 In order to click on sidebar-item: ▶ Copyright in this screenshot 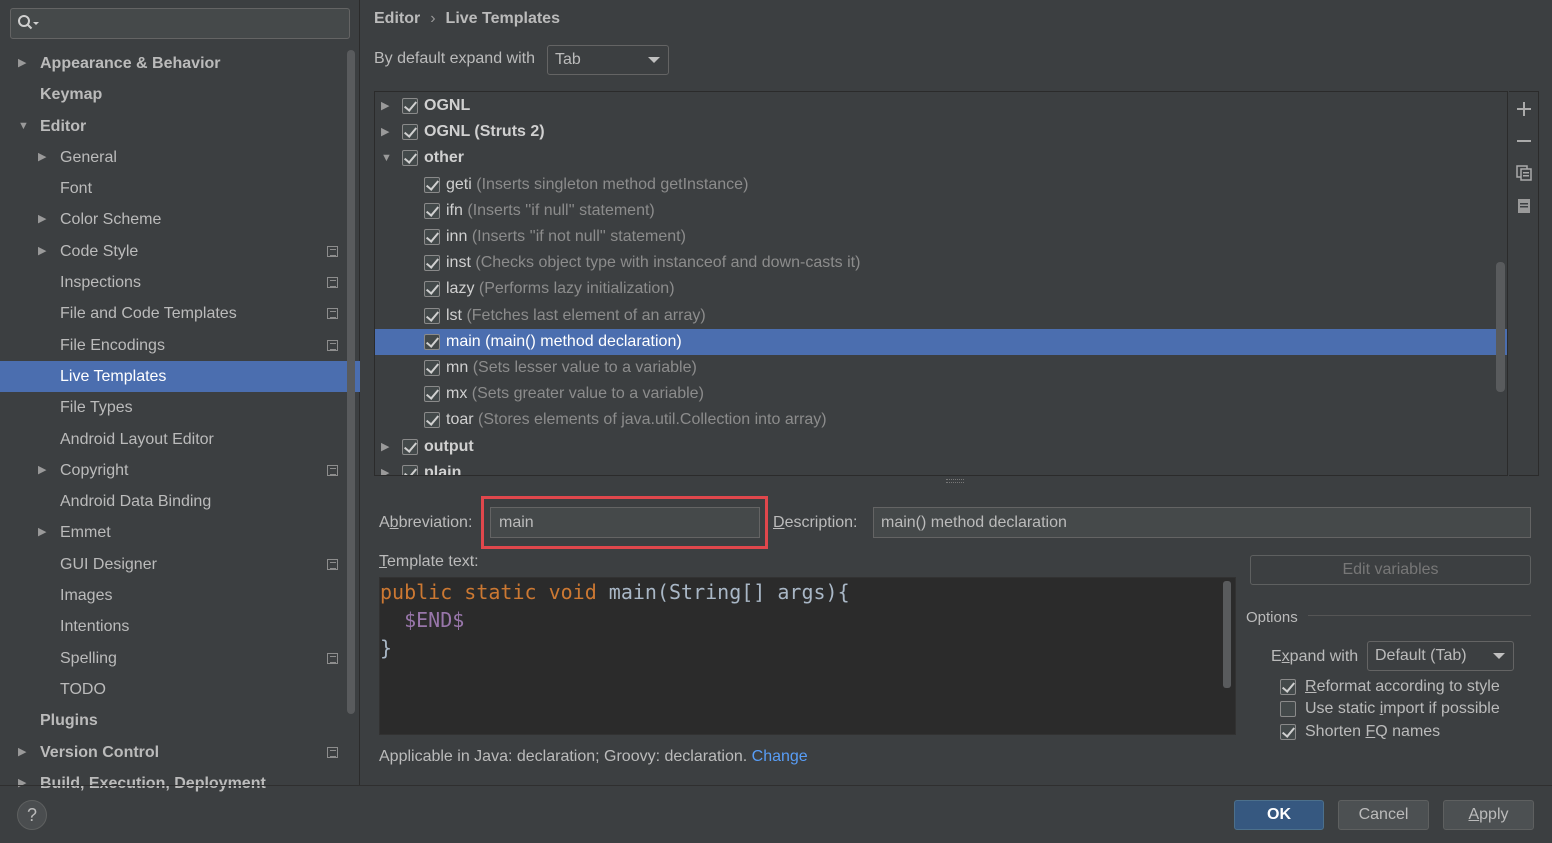, I will do `click(173, 470)`.